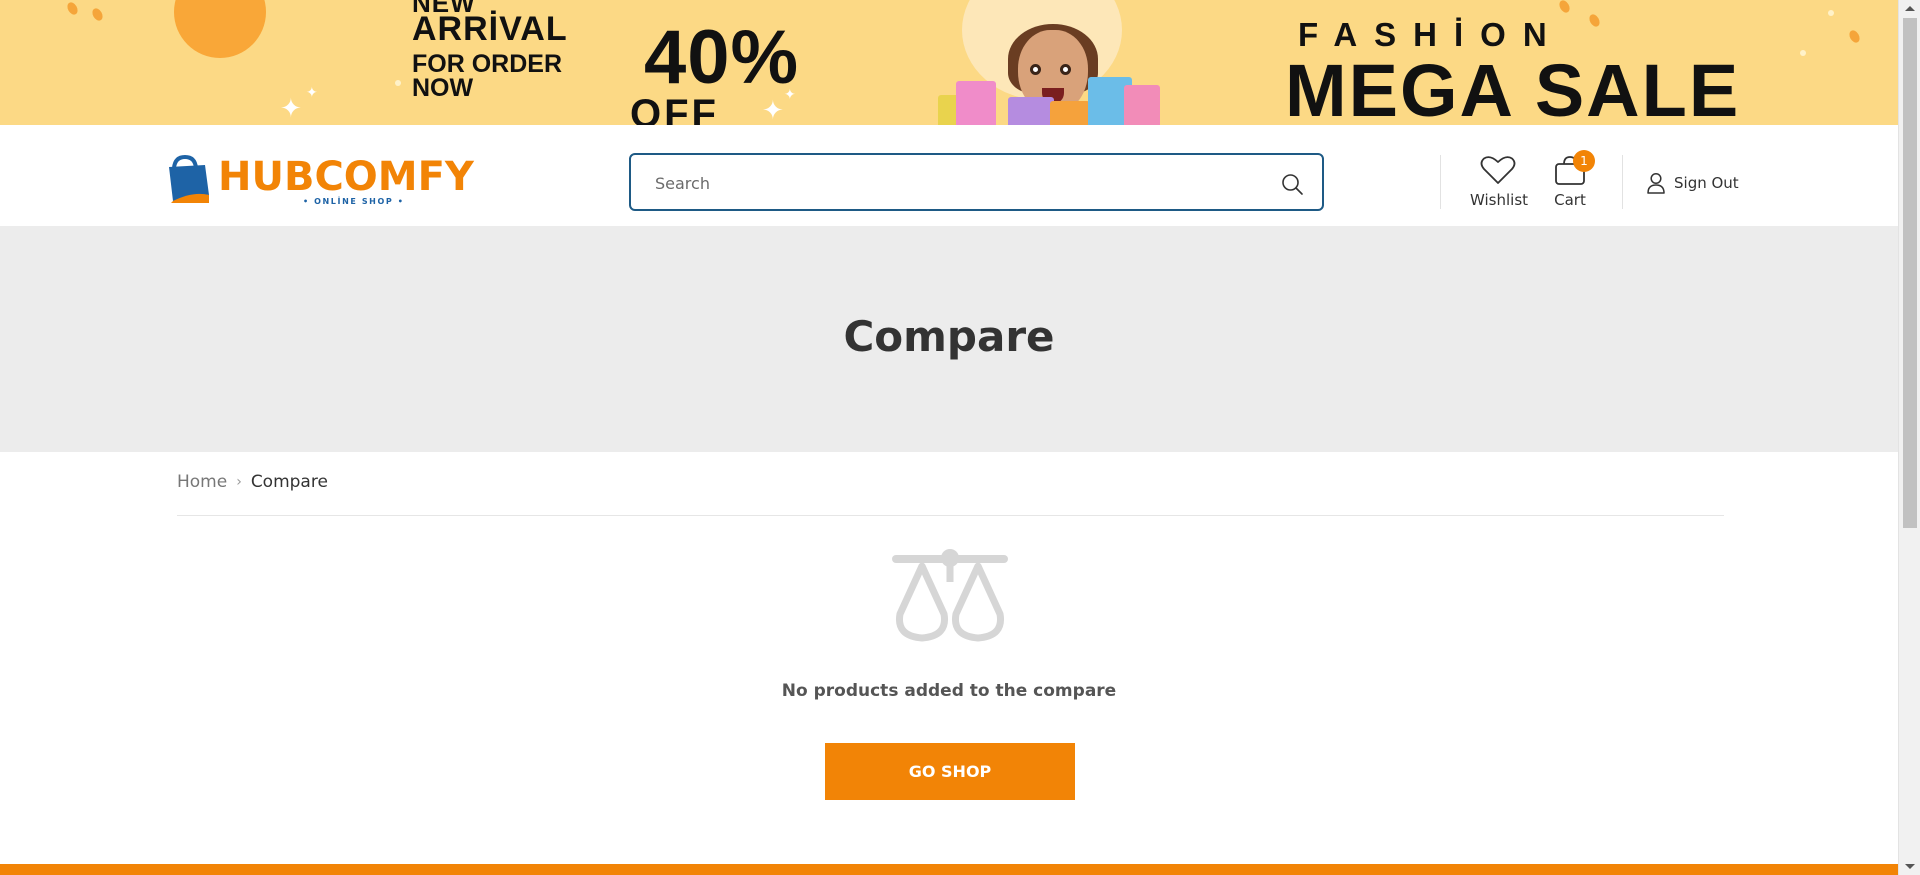  I want to click on banner-mega-sale-text: MEGA SALE, so click(1513, 87).